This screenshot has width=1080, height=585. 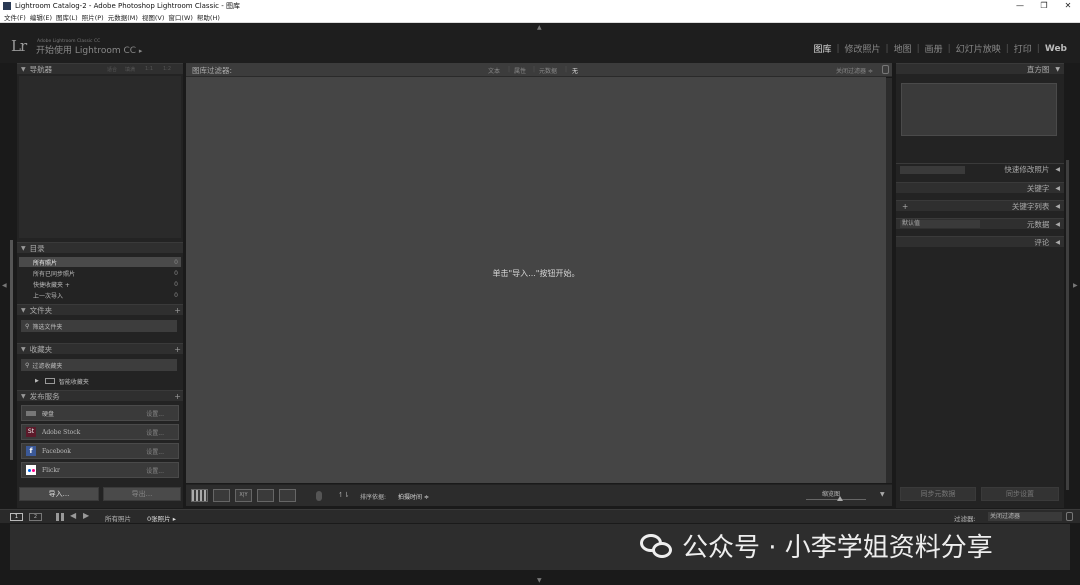 I want to click on lock-icon, so click(x=885, y=69).